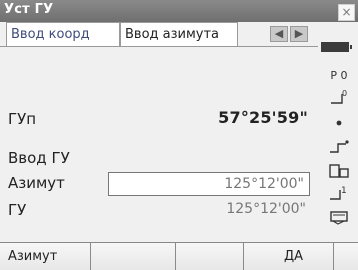  Describe the element at coordinates (344, 191) in the screenshot. I see `svg-text: 1` at that location.